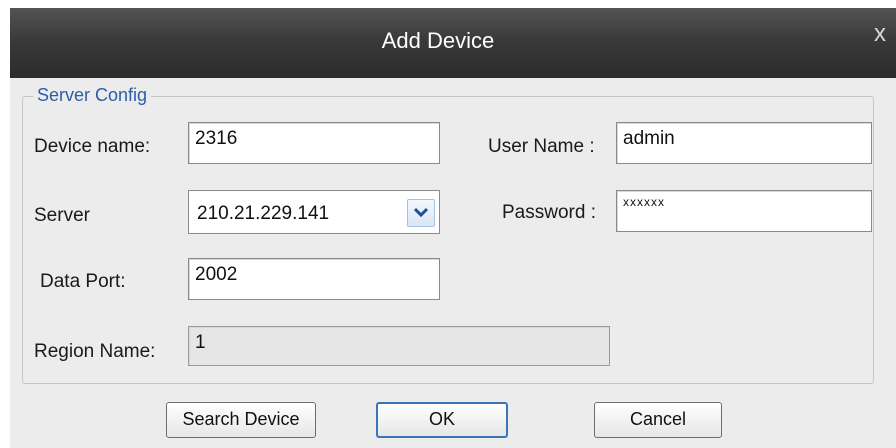 This screenshot has width=896, height=448. What do you see at coordinates (92, 95) in the screenshot?
I see `group-title: Server Config` at bounding box center [92, 95].